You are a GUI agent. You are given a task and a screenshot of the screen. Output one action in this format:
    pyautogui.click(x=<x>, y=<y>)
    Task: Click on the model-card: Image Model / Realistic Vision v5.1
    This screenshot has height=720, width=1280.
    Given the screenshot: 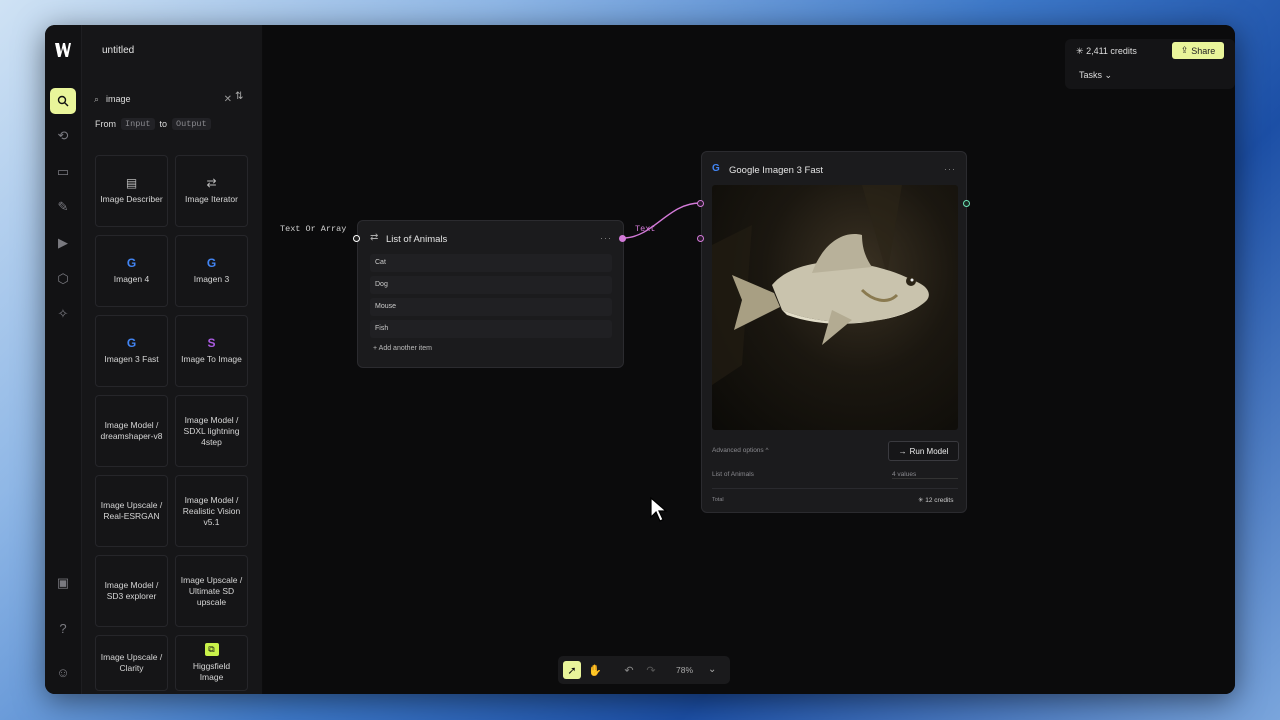 What is the action you would take?
    pyautogui.click(x=211, y=511)
    